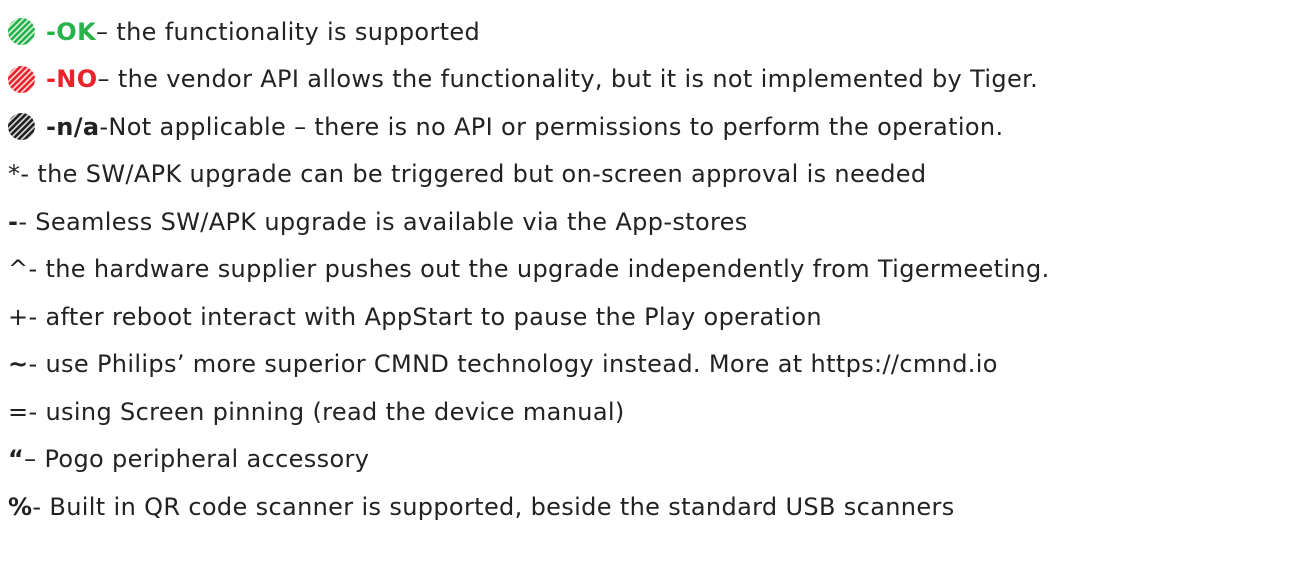 The width and height of the screenshot is (1314, 578). Describe the element at coordinates (73, 126) in the screenshot. I see `na-code: -n/a` at that location.